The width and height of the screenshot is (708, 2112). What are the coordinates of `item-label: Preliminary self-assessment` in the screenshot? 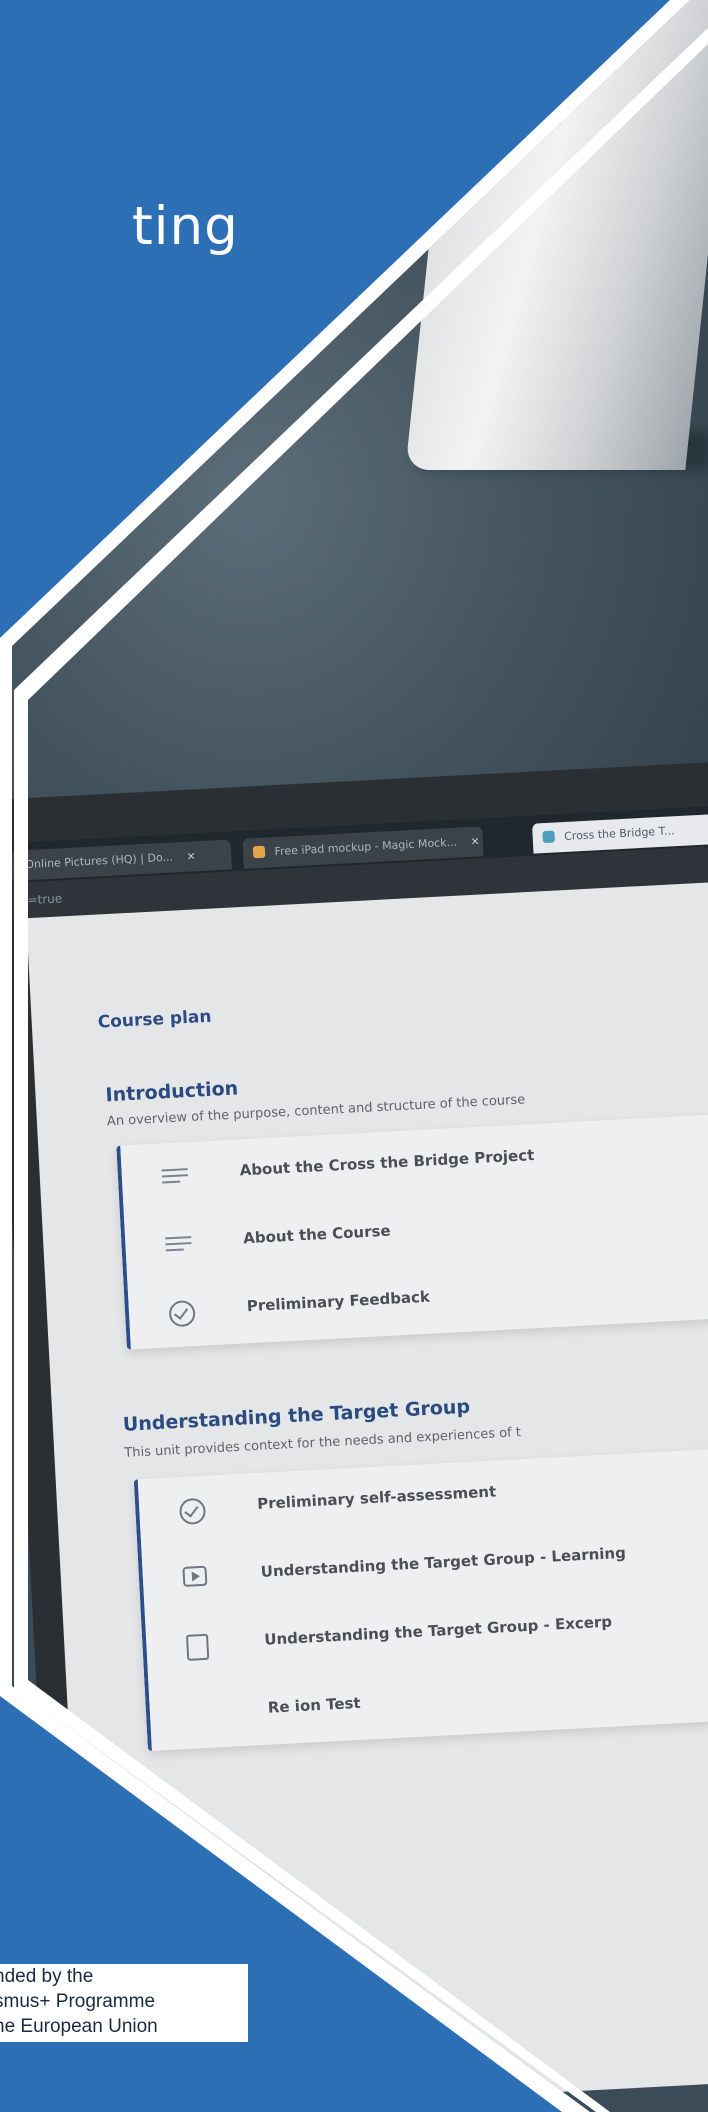 It's located at (376, 1497).